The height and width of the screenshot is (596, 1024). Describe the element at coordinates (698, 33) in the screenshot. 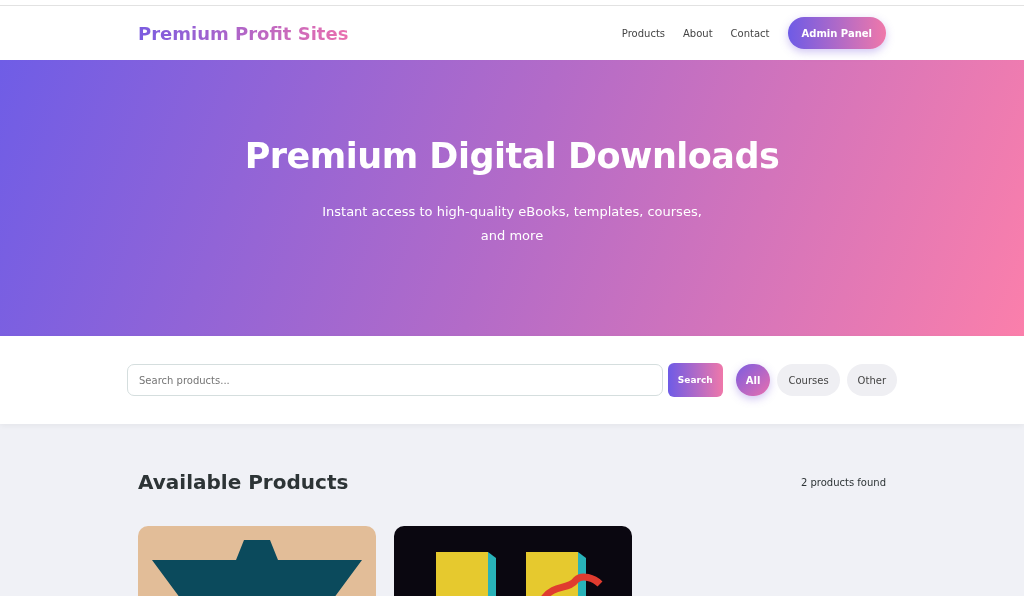

I see `nav-link: About` at that location.